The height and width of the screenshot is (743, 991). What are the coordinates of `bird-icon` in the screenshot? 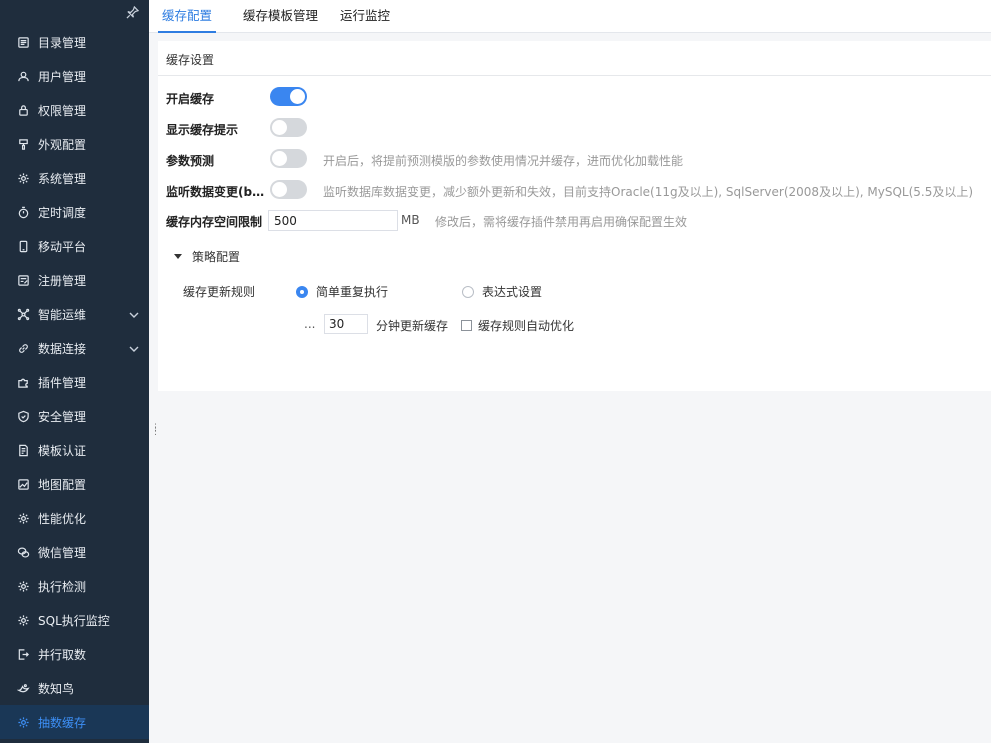 It's located at (23, 688).